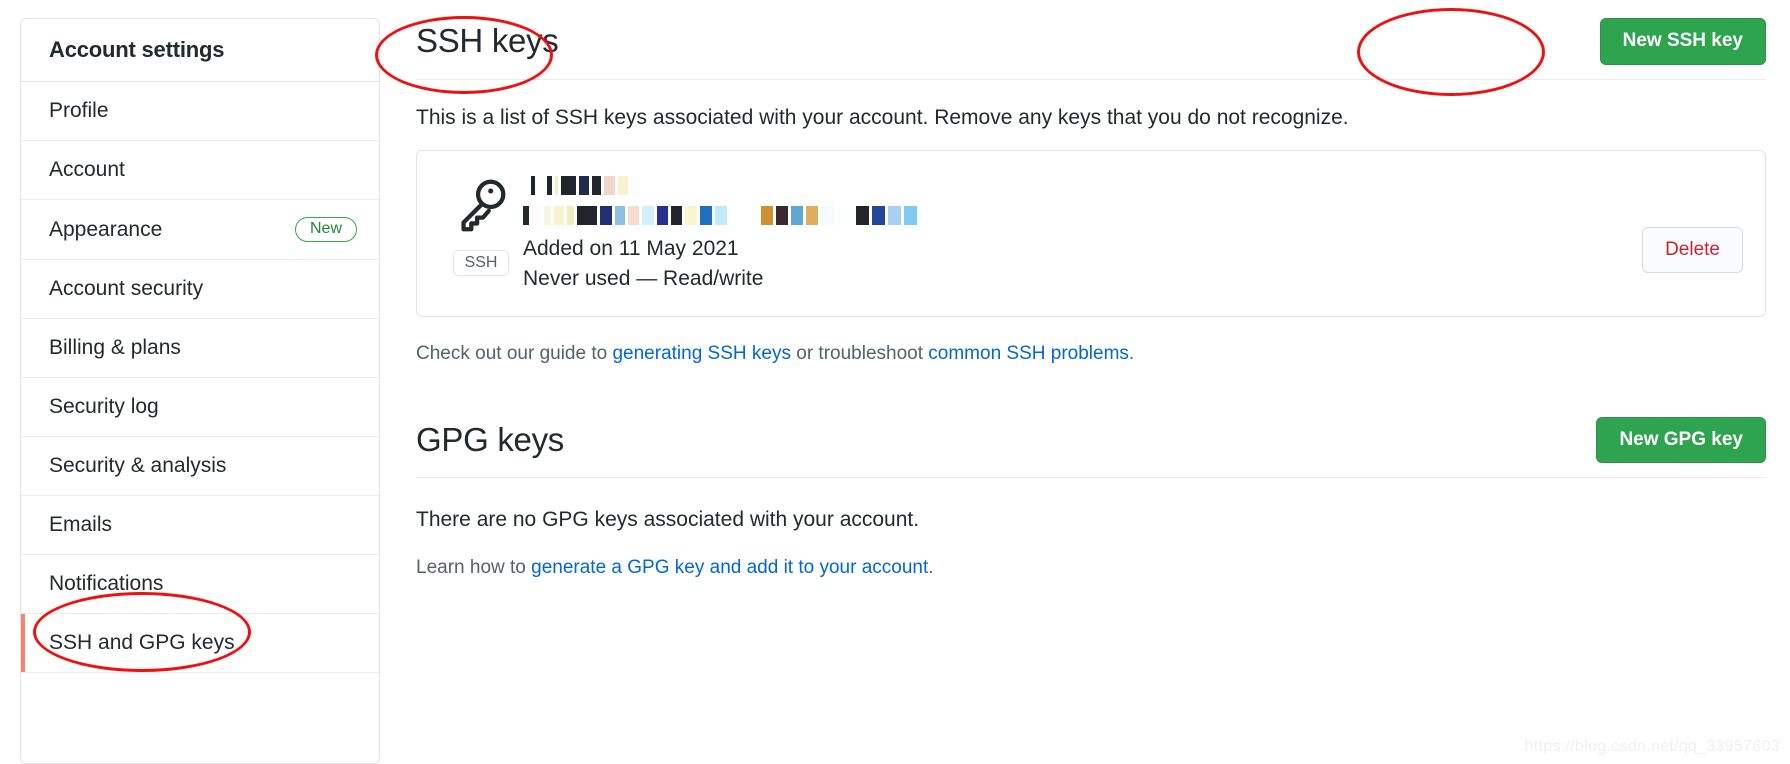 This screenshot has width=1790, height=764. What do you see at coordinates (81, 524) in the screenshot?
I see `sidebar-item-label: Emails` at bounding box center [81, 524].